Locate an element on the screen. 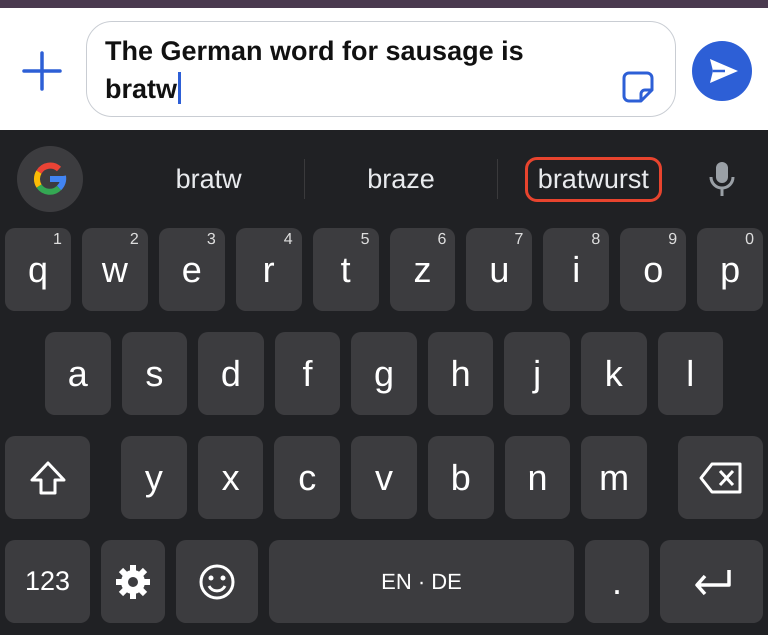  smiley-icon is located at coordinates (217, 581).